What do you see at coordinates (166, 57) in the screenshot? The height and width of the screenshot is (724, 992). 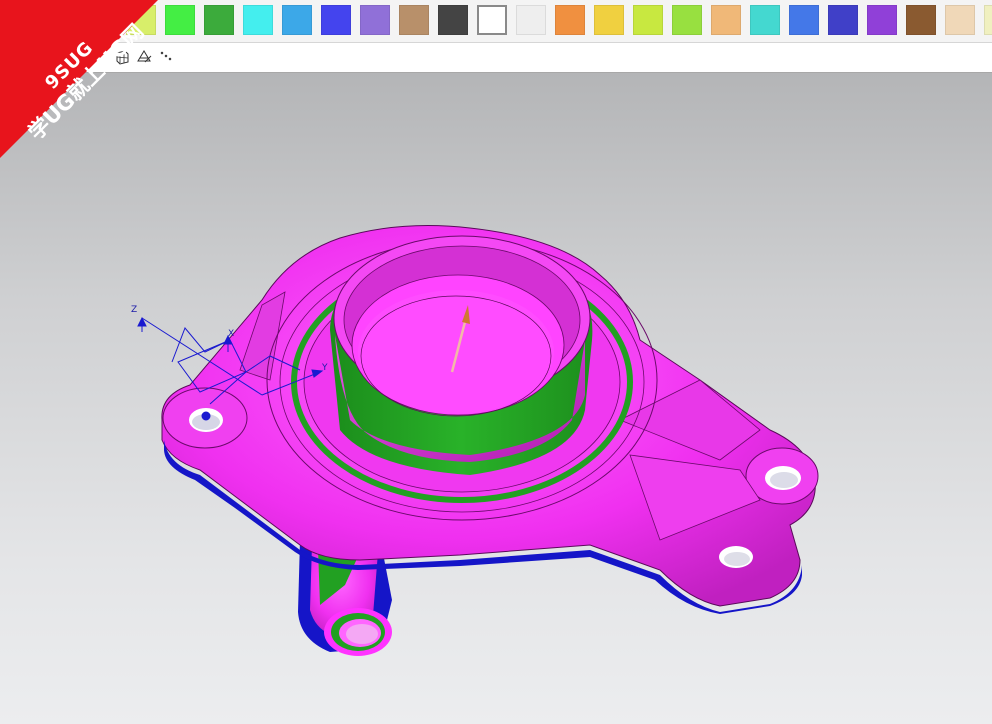 I see `point-snap-icon` at bounding box center [166, 57].